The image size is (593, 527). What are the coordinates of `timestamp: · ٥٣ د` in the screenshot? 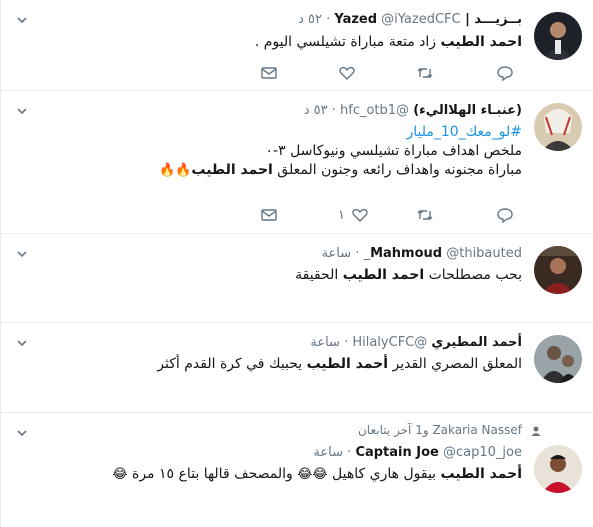 It's located at (320, 110).